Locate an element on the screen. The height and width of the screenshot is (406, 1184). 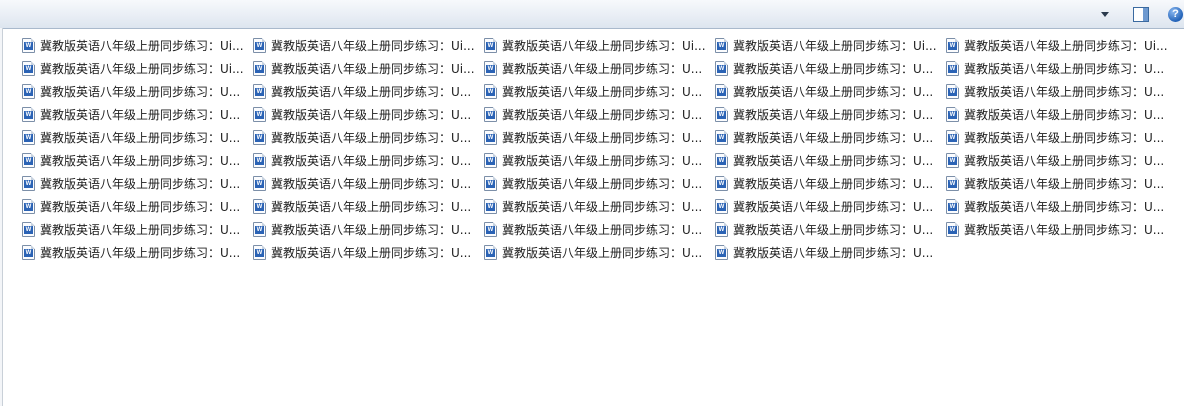
chevron-down-icon is located at coordinates (1105, 14).